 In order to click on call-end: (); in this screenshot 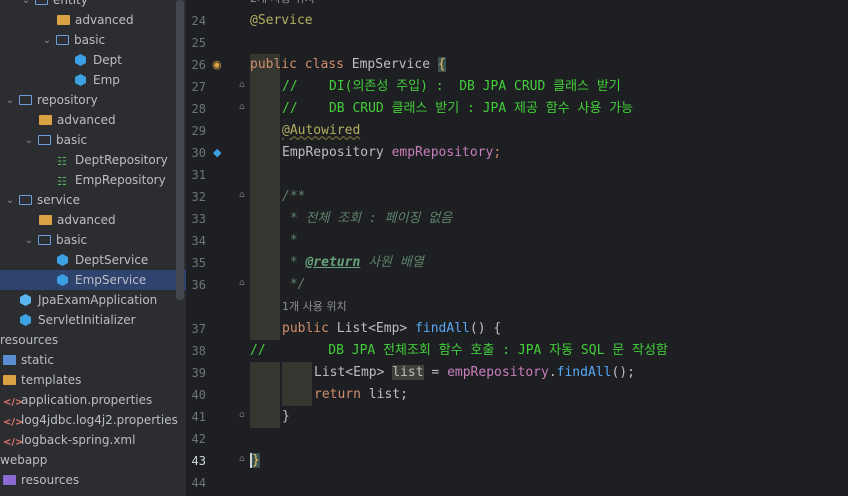, I will do `click(623, 372)`.